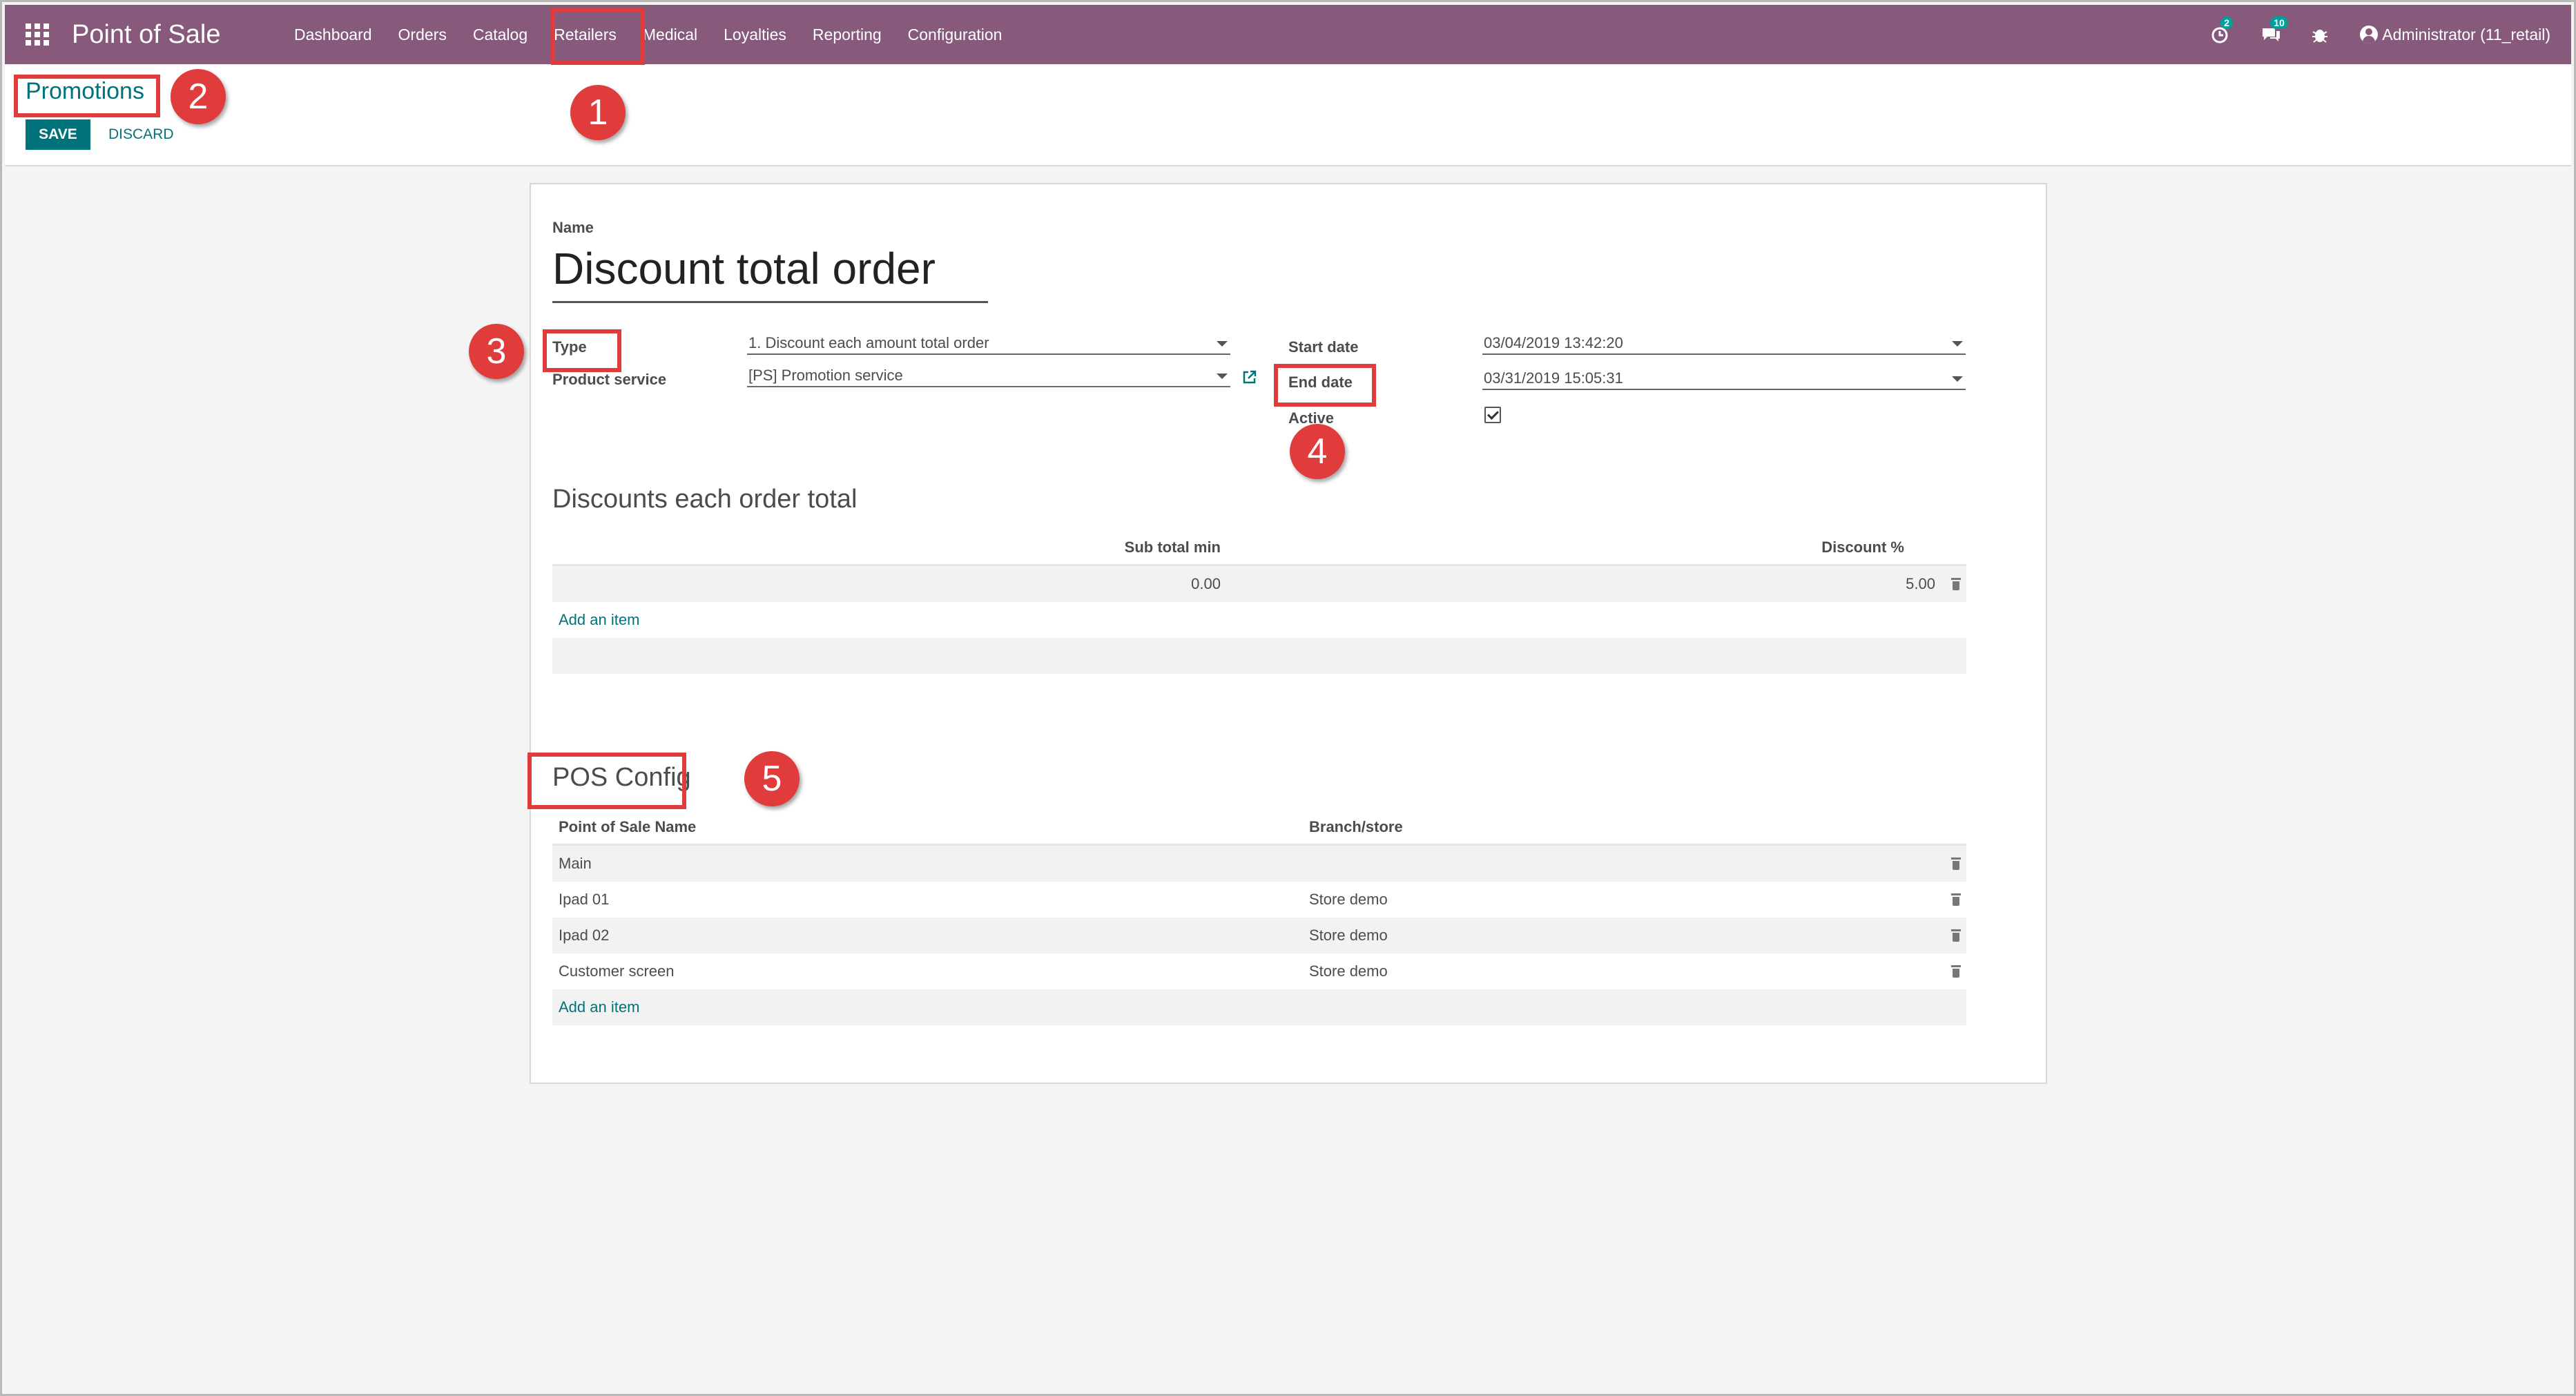 This screenshot has height=1396, width=2576. What do you see at coordinates (1259, 827) in the screenshot?
I see `table-header: Point of Sale Name Branch/store` at bounding box center [1259, 827].